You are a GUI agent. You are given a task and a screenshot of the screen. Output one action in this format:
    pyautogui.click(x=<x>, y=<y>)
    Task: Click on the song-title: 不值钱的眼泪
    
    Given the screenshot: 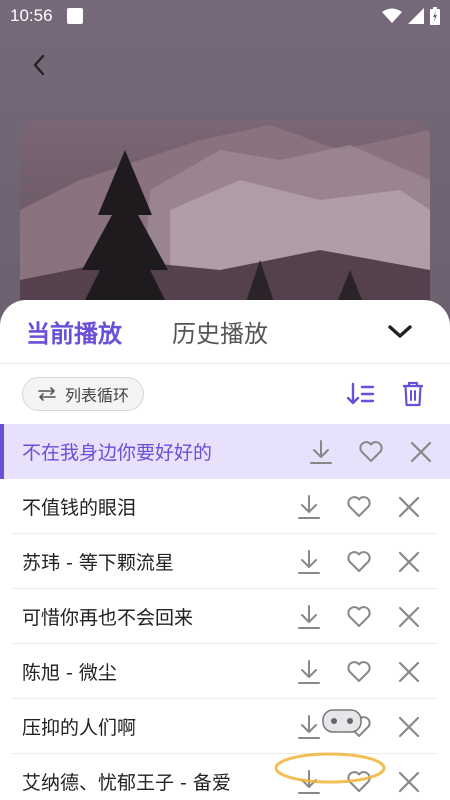 What is the action you would take?
    pyautogui.click(x=79, y=508)
    